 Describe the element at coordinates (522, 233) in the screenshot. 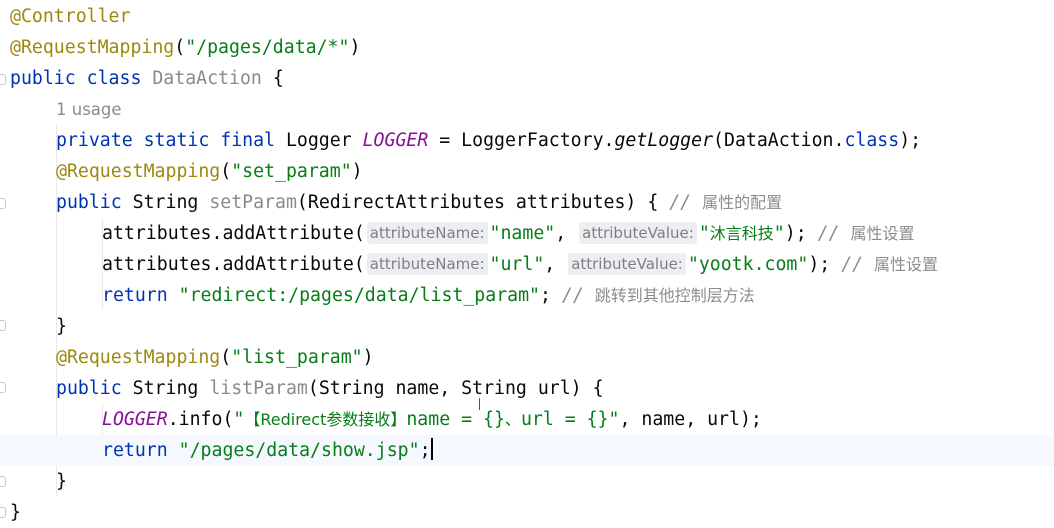

I see `string-token: "name"` at that location.